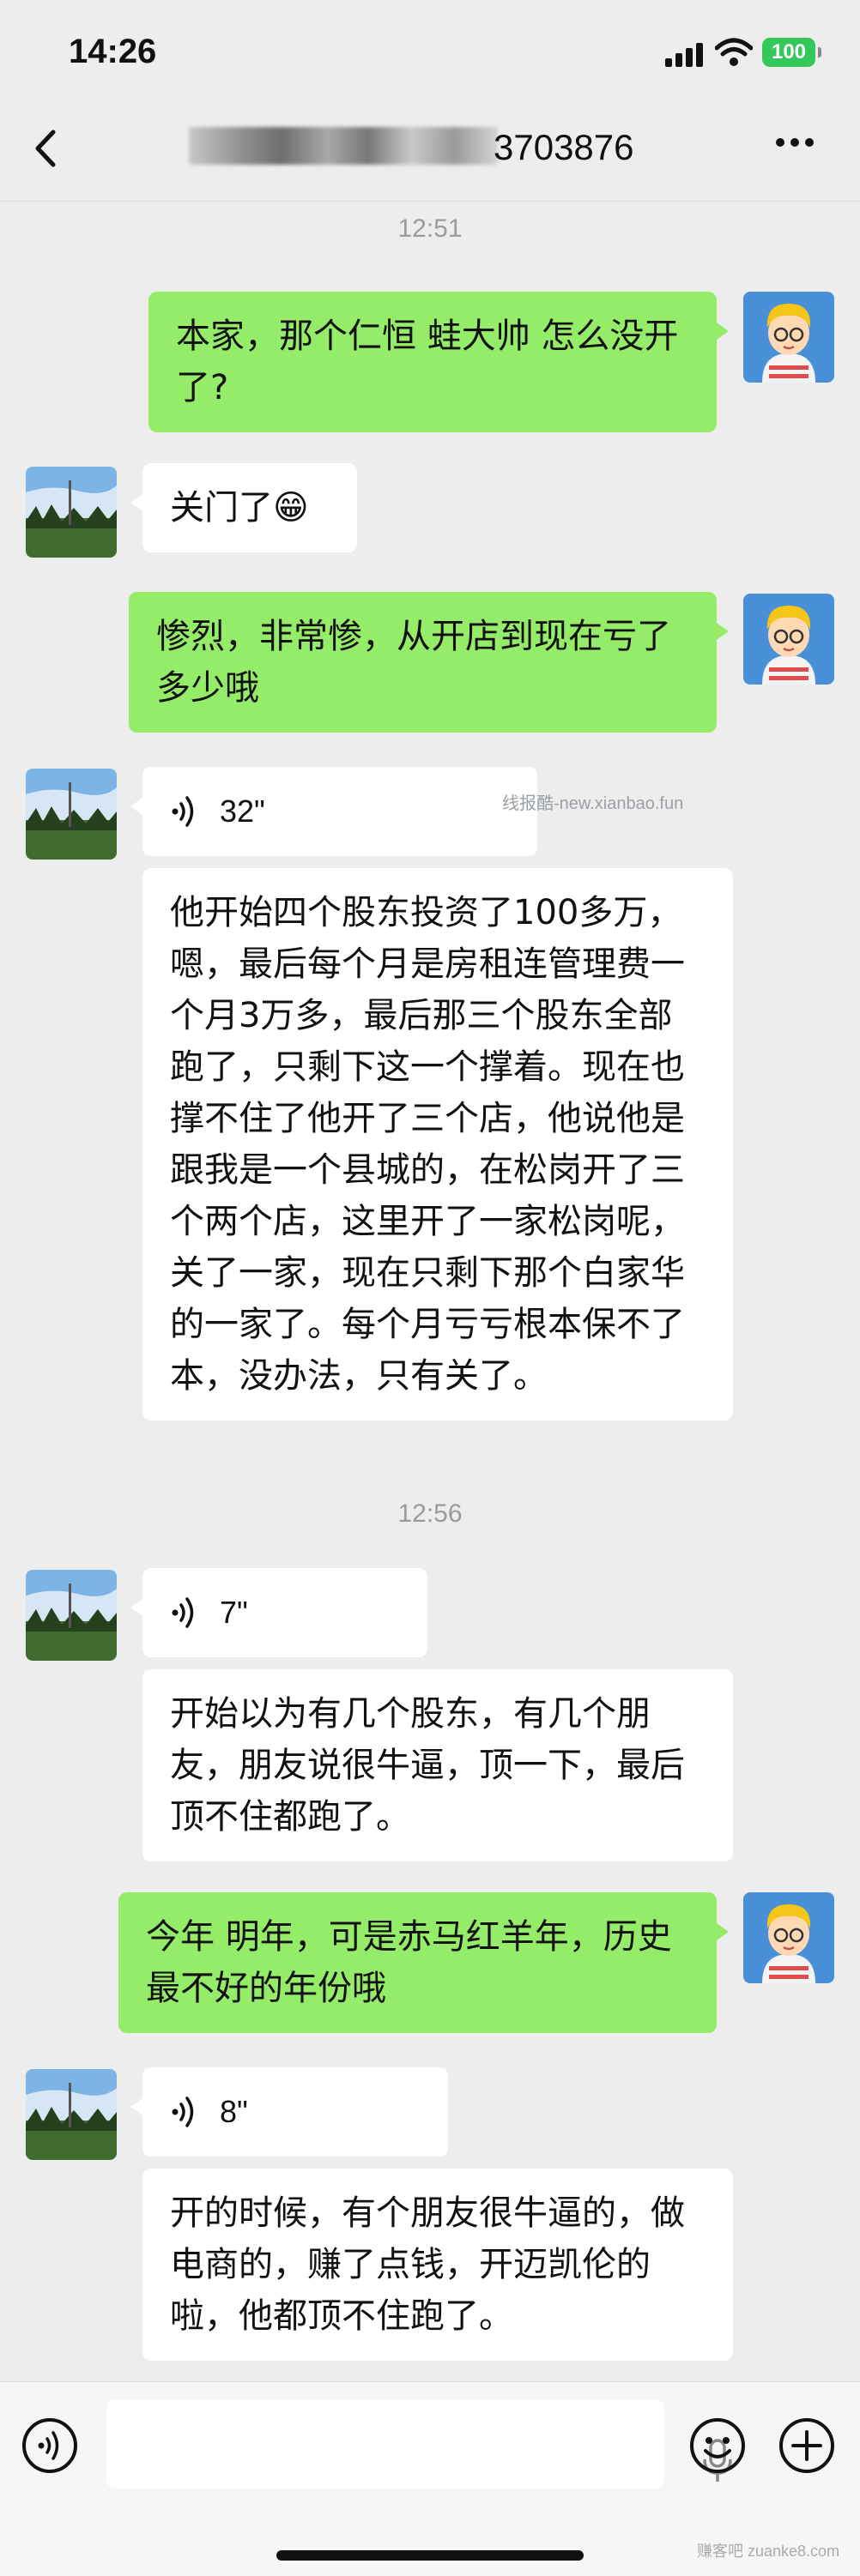  I want to click on chat-header: 3703876, so click(430, 151).